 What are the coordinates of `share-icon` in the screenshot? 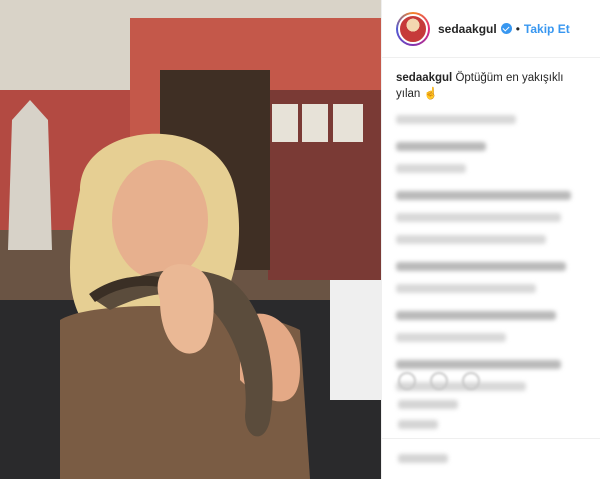 It's located at (471, 381).